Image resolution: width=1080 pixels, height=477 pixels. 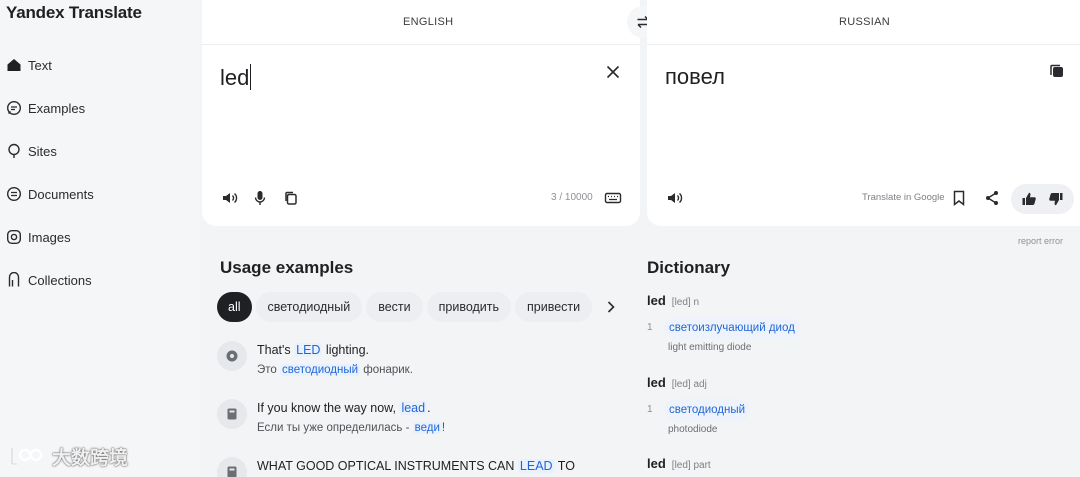 I want to click on dictionary-gloss: light emitting diode, so click(x=710, y=347).